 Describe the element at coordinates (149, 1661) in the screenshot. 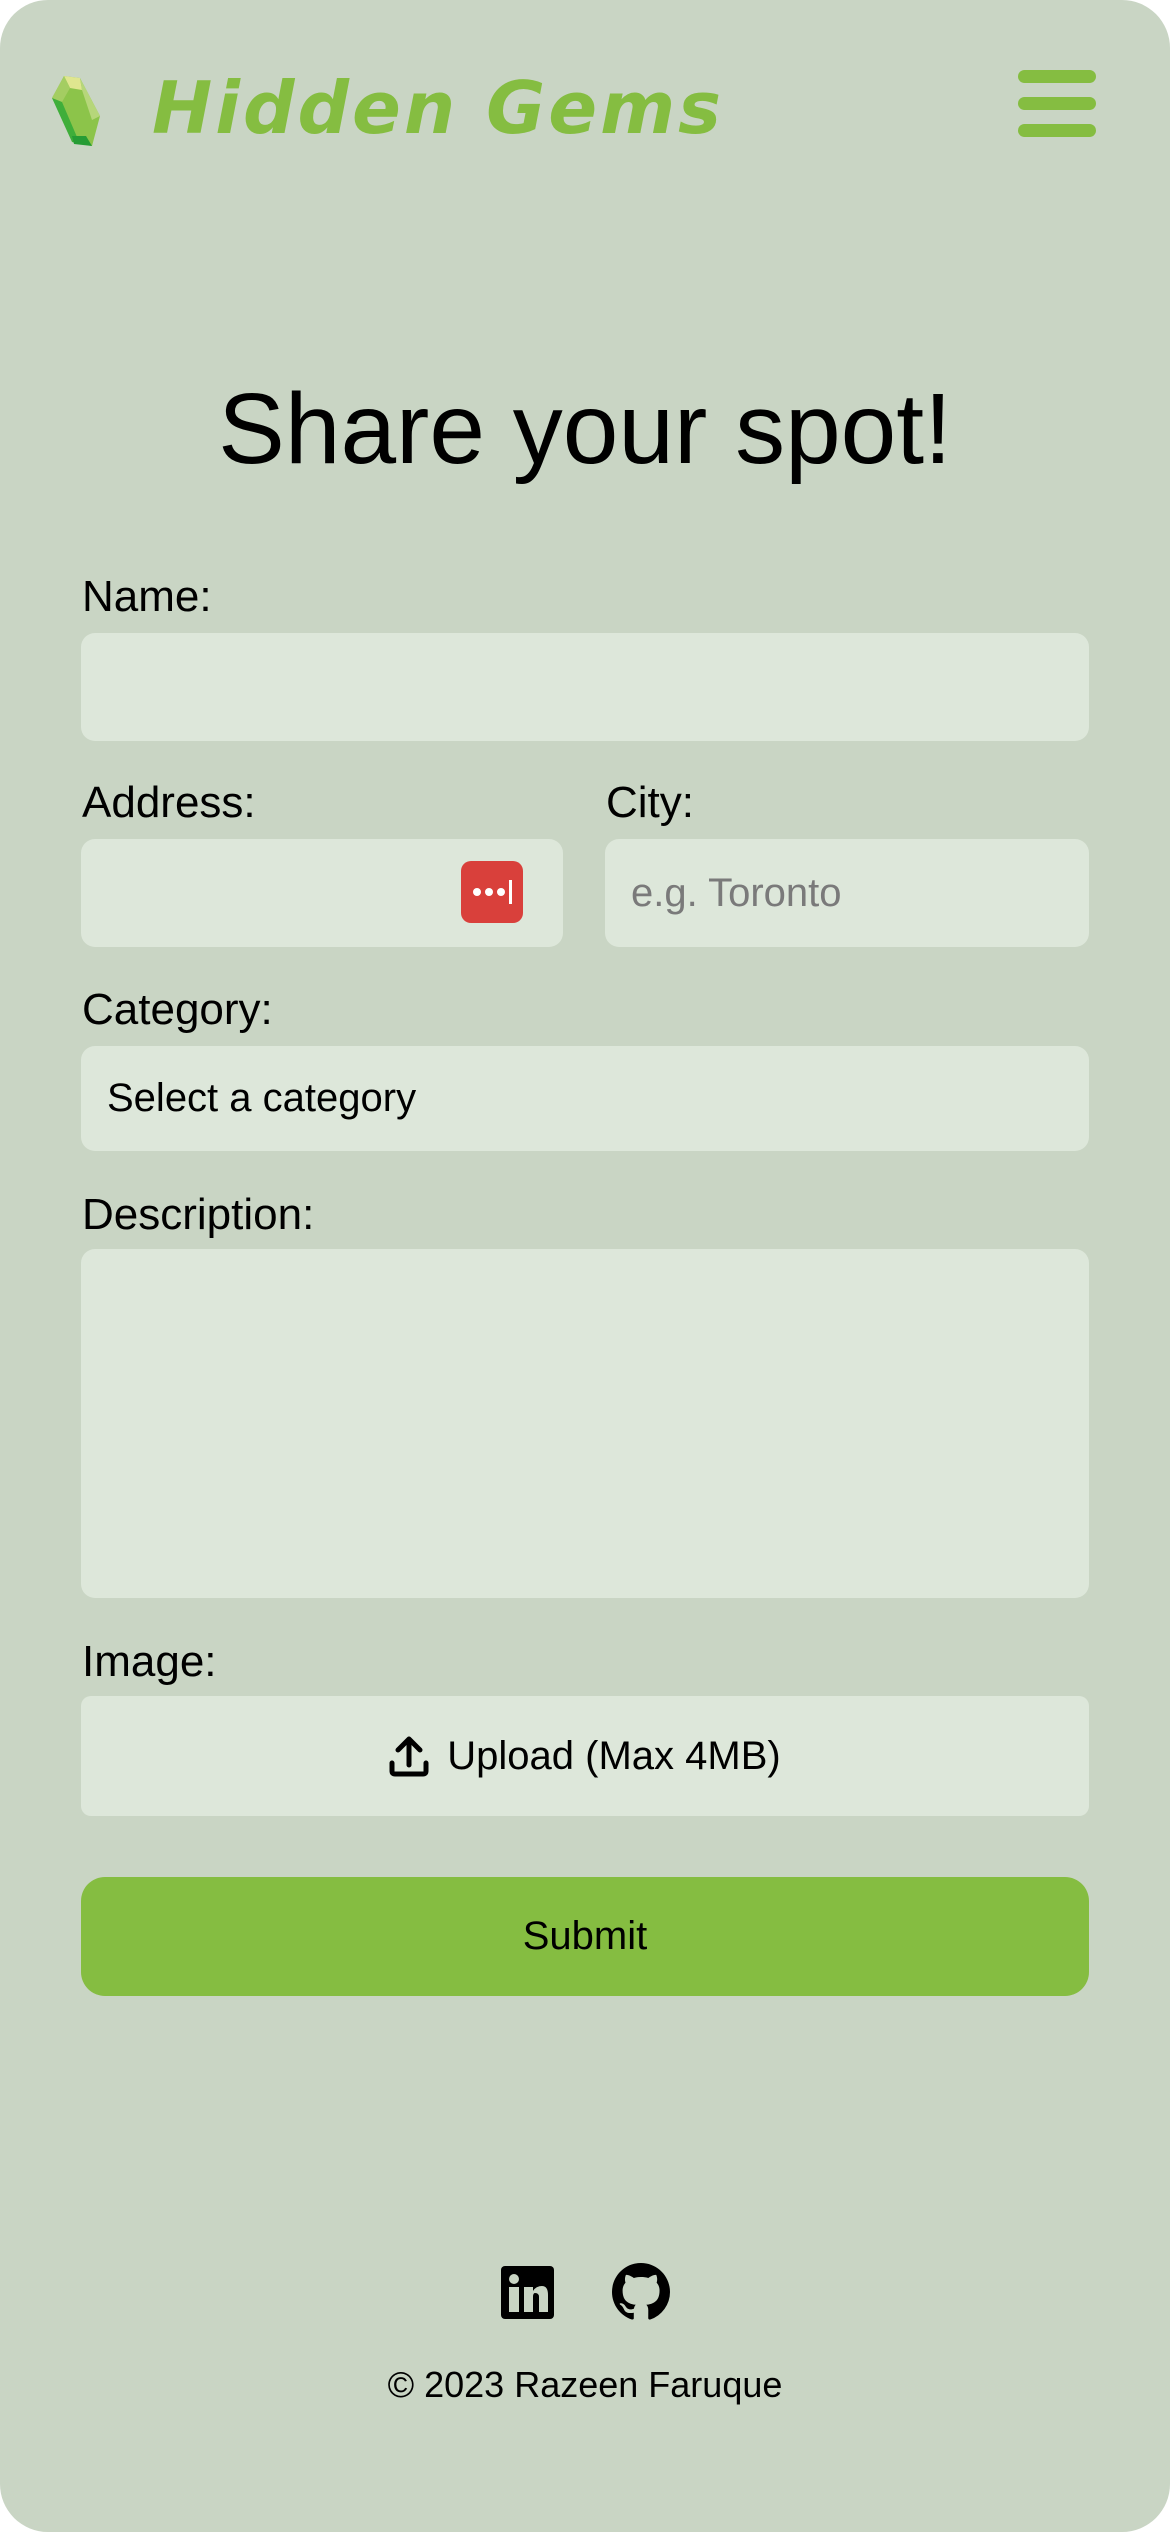

I see `image-label: Image:` at that location.